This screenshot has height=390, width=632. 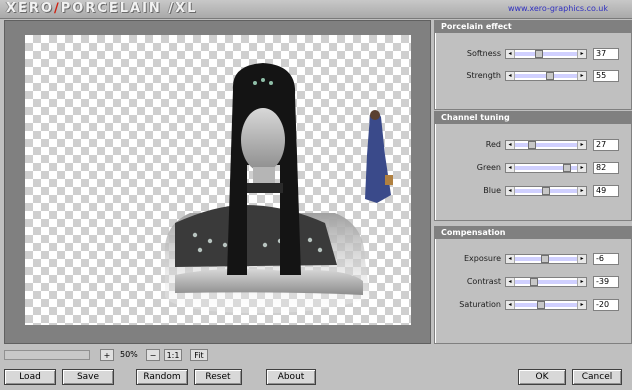 I want to click on red-value: 27, so click(x=606, y=145).